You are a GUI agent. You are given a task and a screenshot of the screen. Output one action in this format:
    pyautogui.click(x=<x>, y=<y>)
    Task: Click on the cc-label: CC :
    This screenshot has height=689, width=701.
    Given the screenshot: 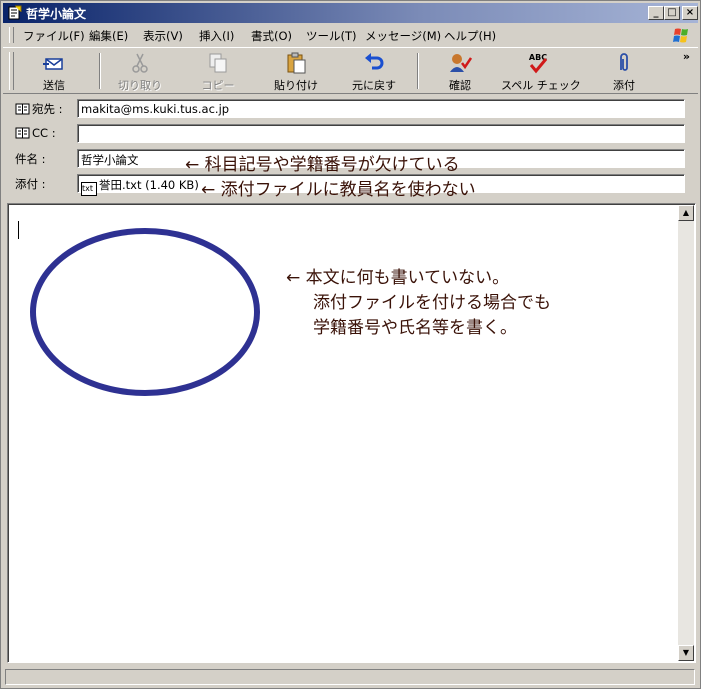 What is the action you would take?
    pyautogui.click(x=35, y=133)
    